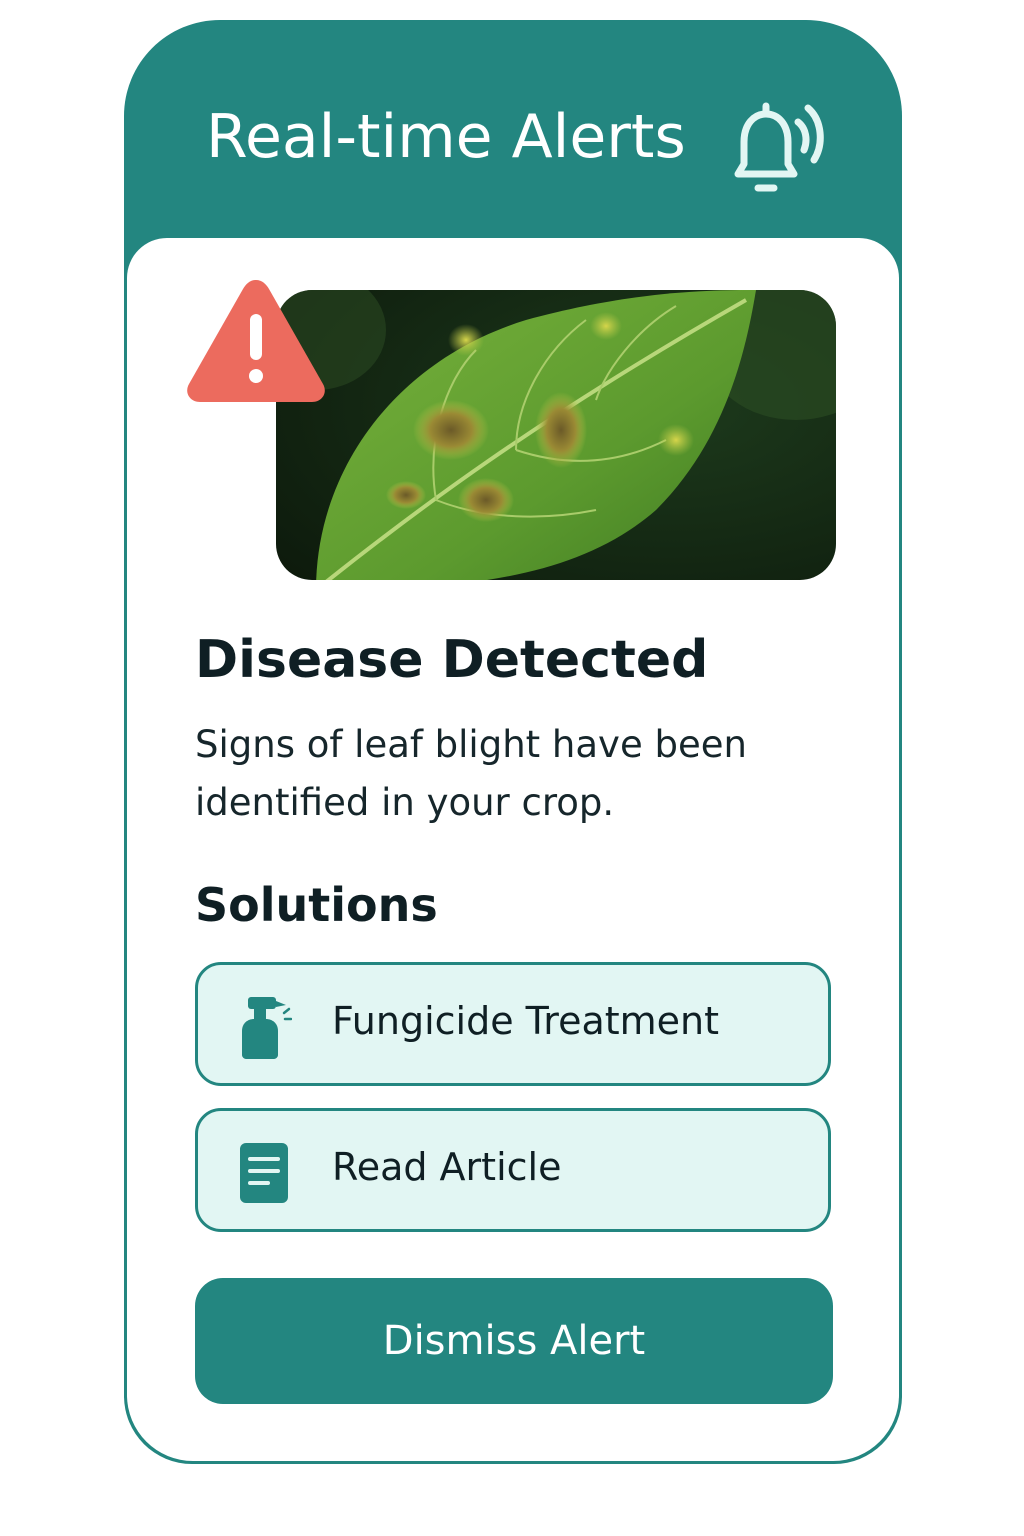 This screenshot has width=1024, height=1536. I want to click on fungicide-treatment-label: Fungicide Treatment, so click(526, 1021).